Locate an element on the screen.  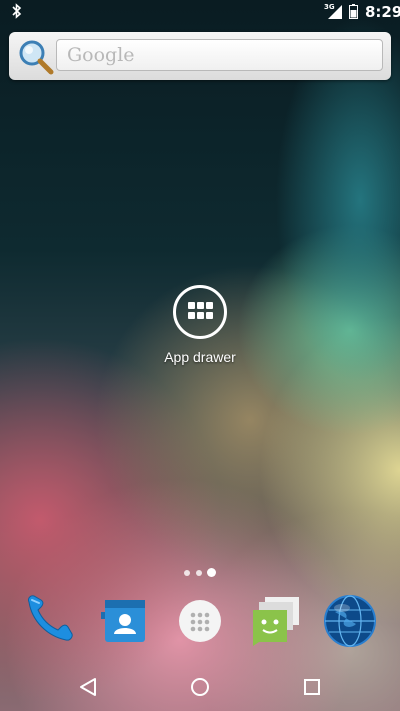
dock-all-apps is located at coordinates (200, 621).